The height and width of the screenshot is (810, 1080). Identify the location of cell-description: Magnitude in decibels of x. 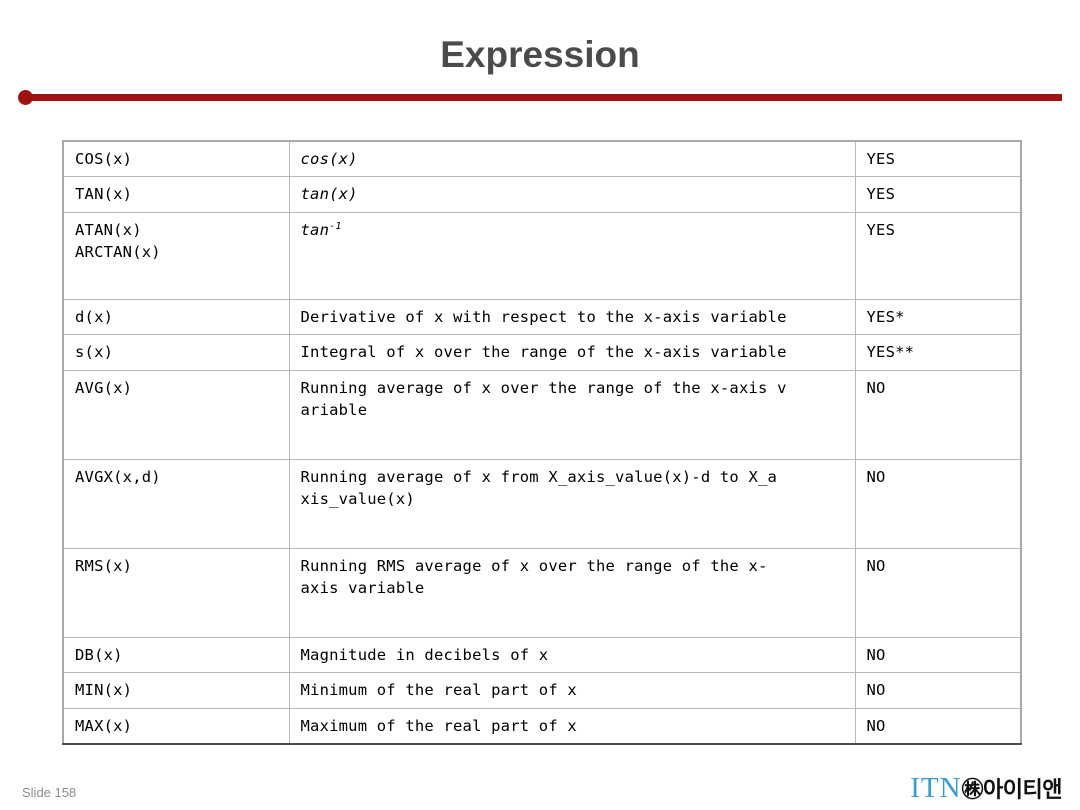
(572, 655).